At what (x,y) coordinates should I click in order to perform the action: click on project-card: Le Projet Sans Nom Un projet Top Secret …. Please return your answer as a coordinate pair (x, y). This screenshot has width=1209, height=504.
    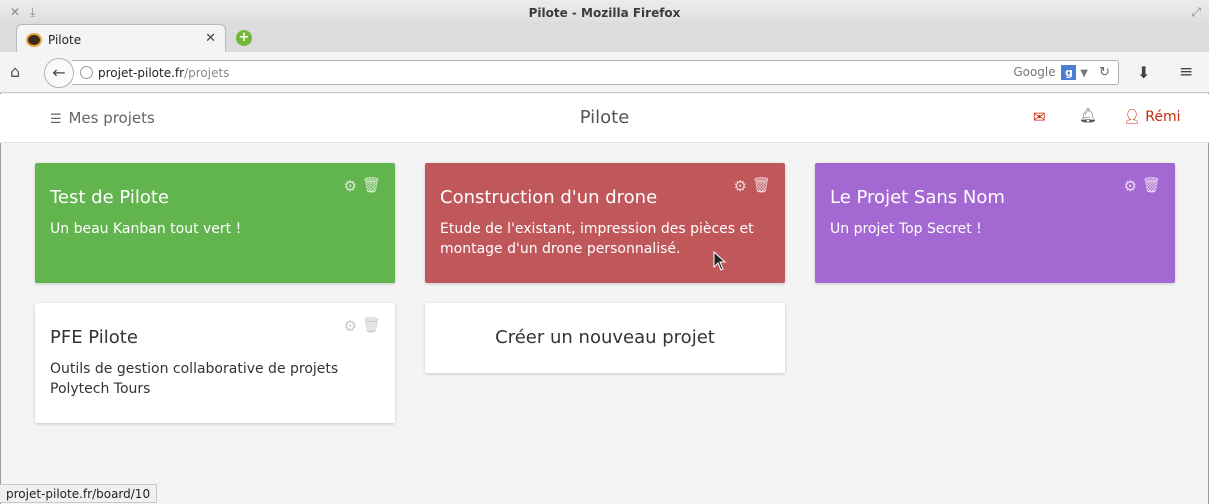
    Looking at the image, I should click on (995, 223).